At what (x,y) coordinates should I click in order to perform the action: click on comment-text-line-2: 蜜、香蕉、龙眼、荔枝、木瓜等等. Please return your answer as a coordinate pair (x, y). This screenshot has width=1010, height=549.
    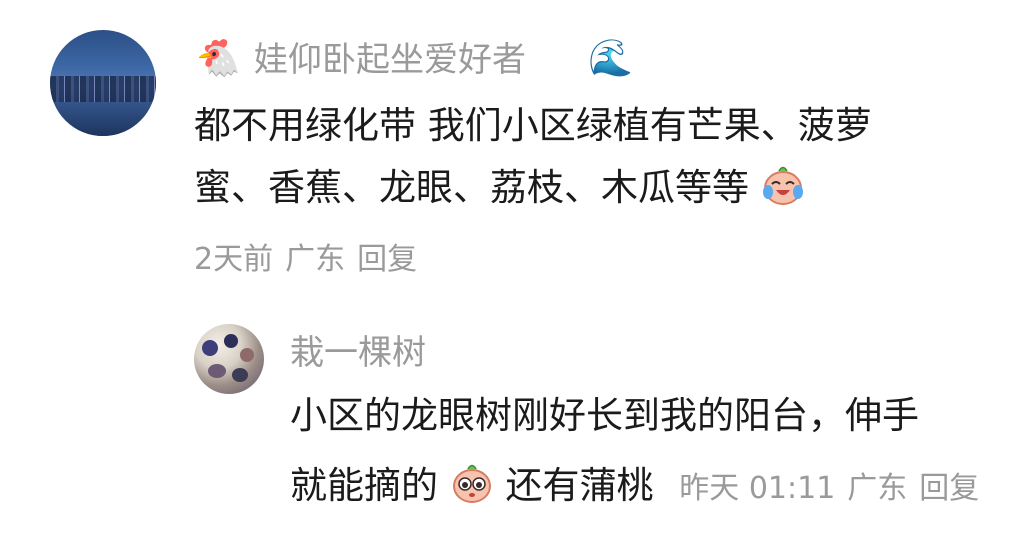
    Looking at the image, I should click on (499, 188).